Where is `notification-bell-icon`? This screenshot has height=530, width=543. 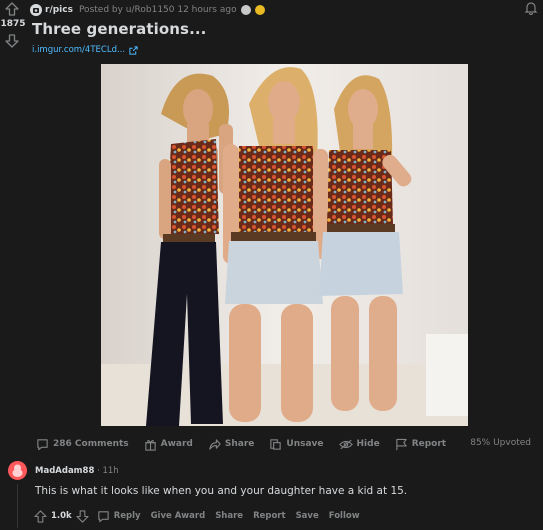 notification-bell-icon is located at coordinates (531, 8).